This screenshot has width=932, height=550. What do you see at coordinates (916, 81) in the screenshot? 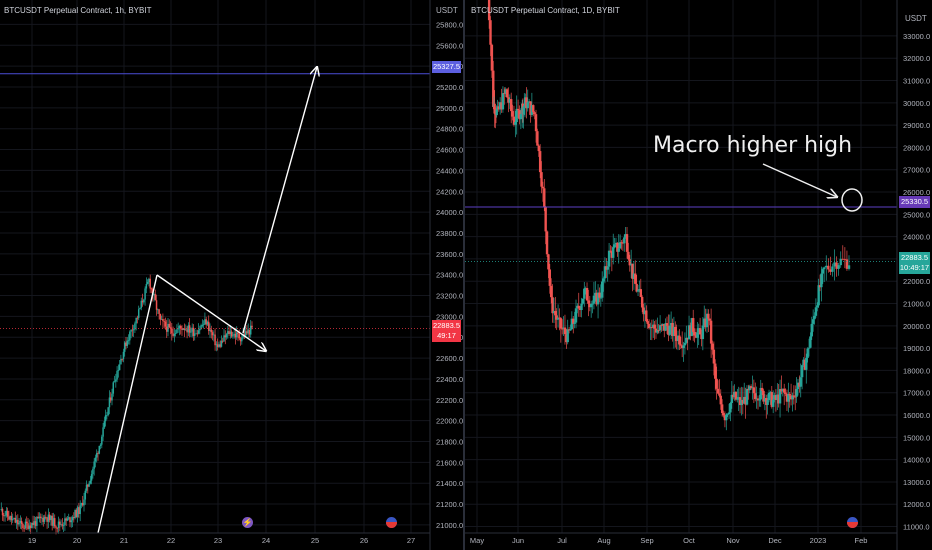
I see `y-tick-label: 31000.0` at bounding box center [916, 81].